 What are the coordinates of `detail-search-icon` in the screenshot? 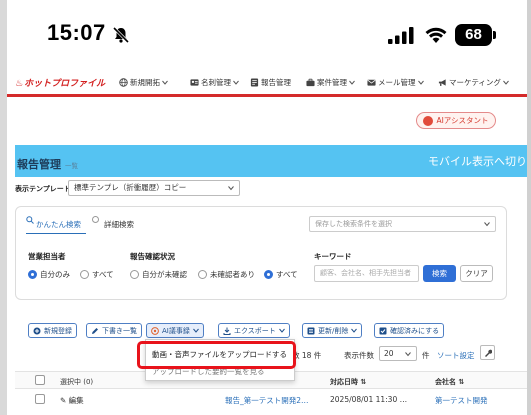 It's located at (95, 219).